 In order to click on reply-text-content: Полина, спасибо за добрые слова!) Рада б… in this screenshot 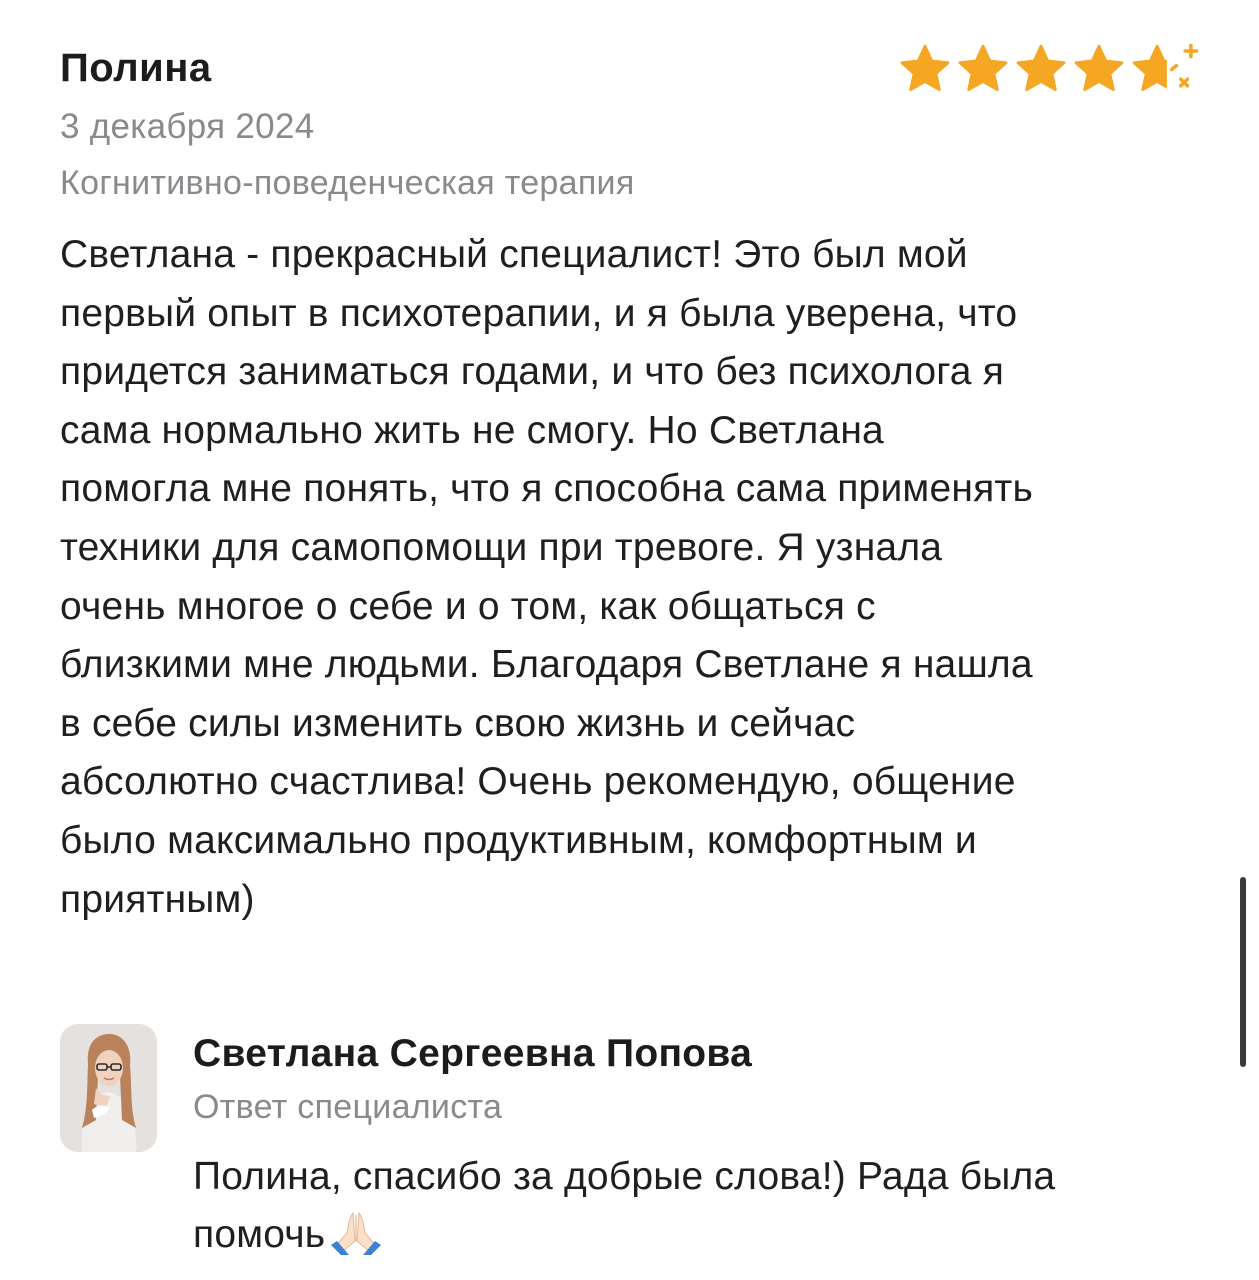, I will do `click(624, 1205)`.